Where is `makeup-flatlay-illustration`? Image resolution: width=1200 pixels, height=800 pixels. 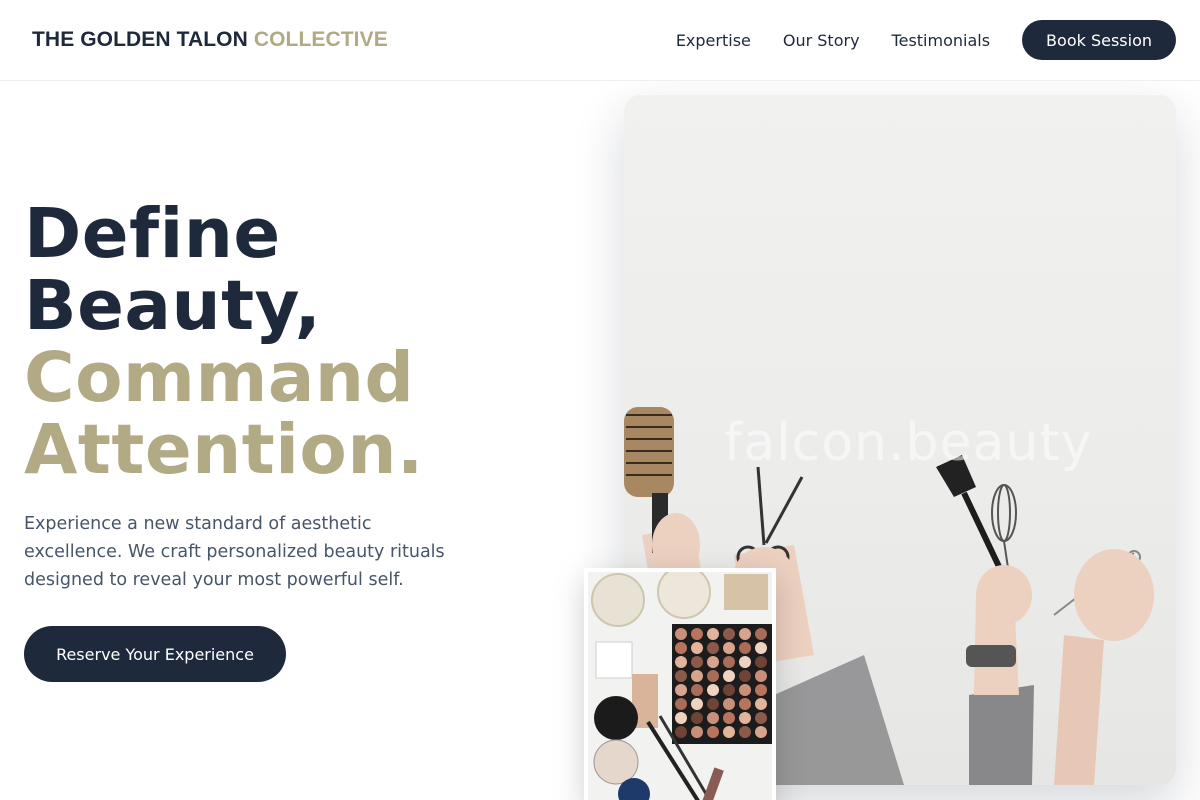
makeup-flatlay-illustration is located at coordinates (680, 686).